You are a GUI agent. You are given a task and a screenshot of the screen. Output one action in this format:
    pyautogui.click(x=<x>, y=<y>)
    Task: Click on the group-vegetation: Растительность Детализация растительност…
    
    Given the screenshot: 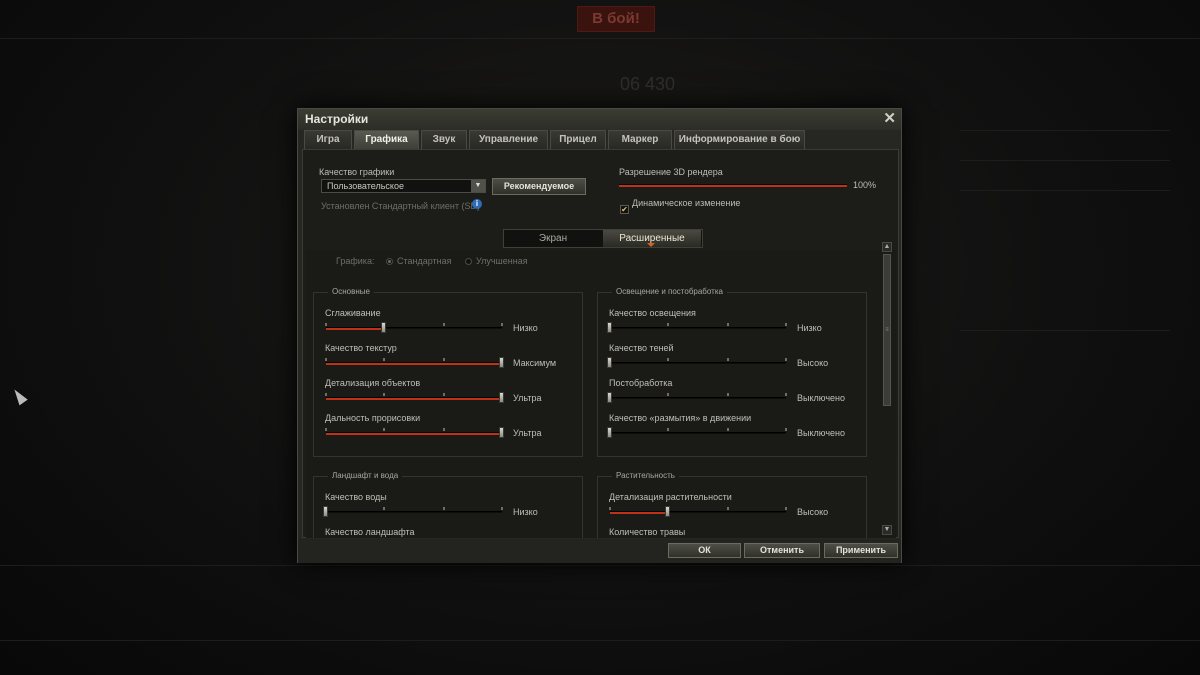 What is the action you would take?
    pyautogui.click(x=732, y=504)
    